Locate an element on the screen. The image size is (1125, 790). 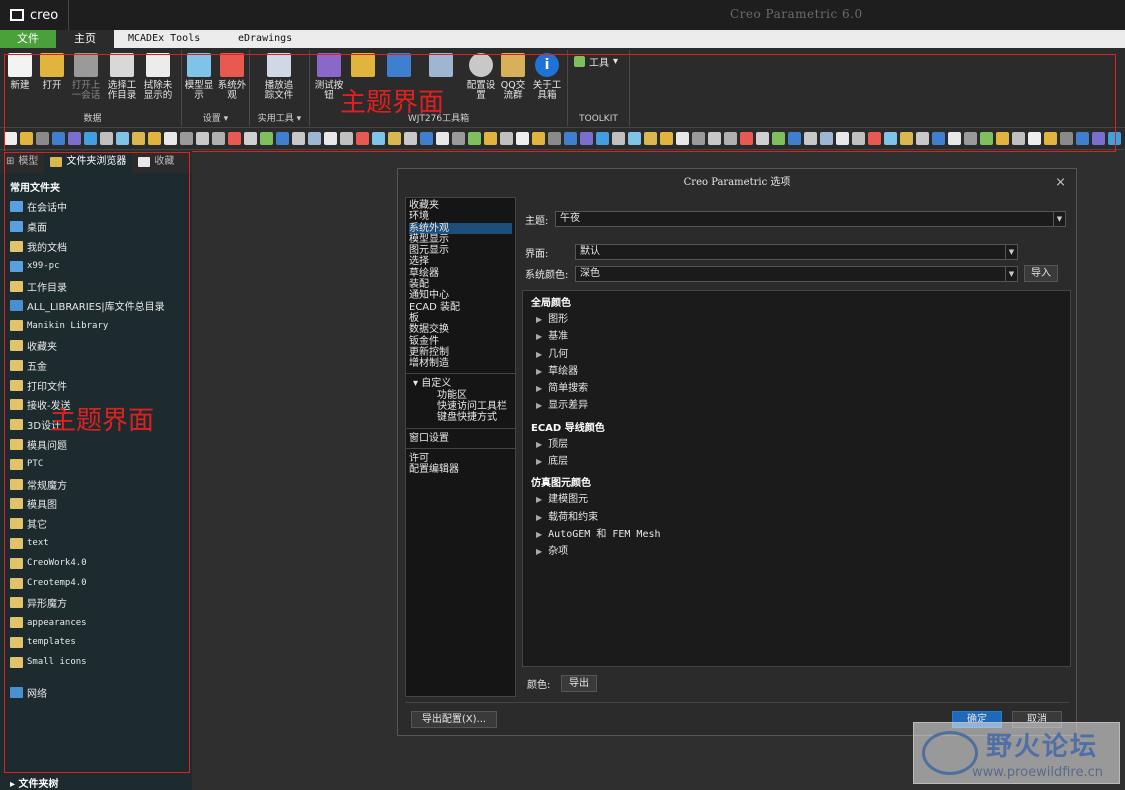
tab-edrawings: eDrawings is located at coordinates (279, 39).